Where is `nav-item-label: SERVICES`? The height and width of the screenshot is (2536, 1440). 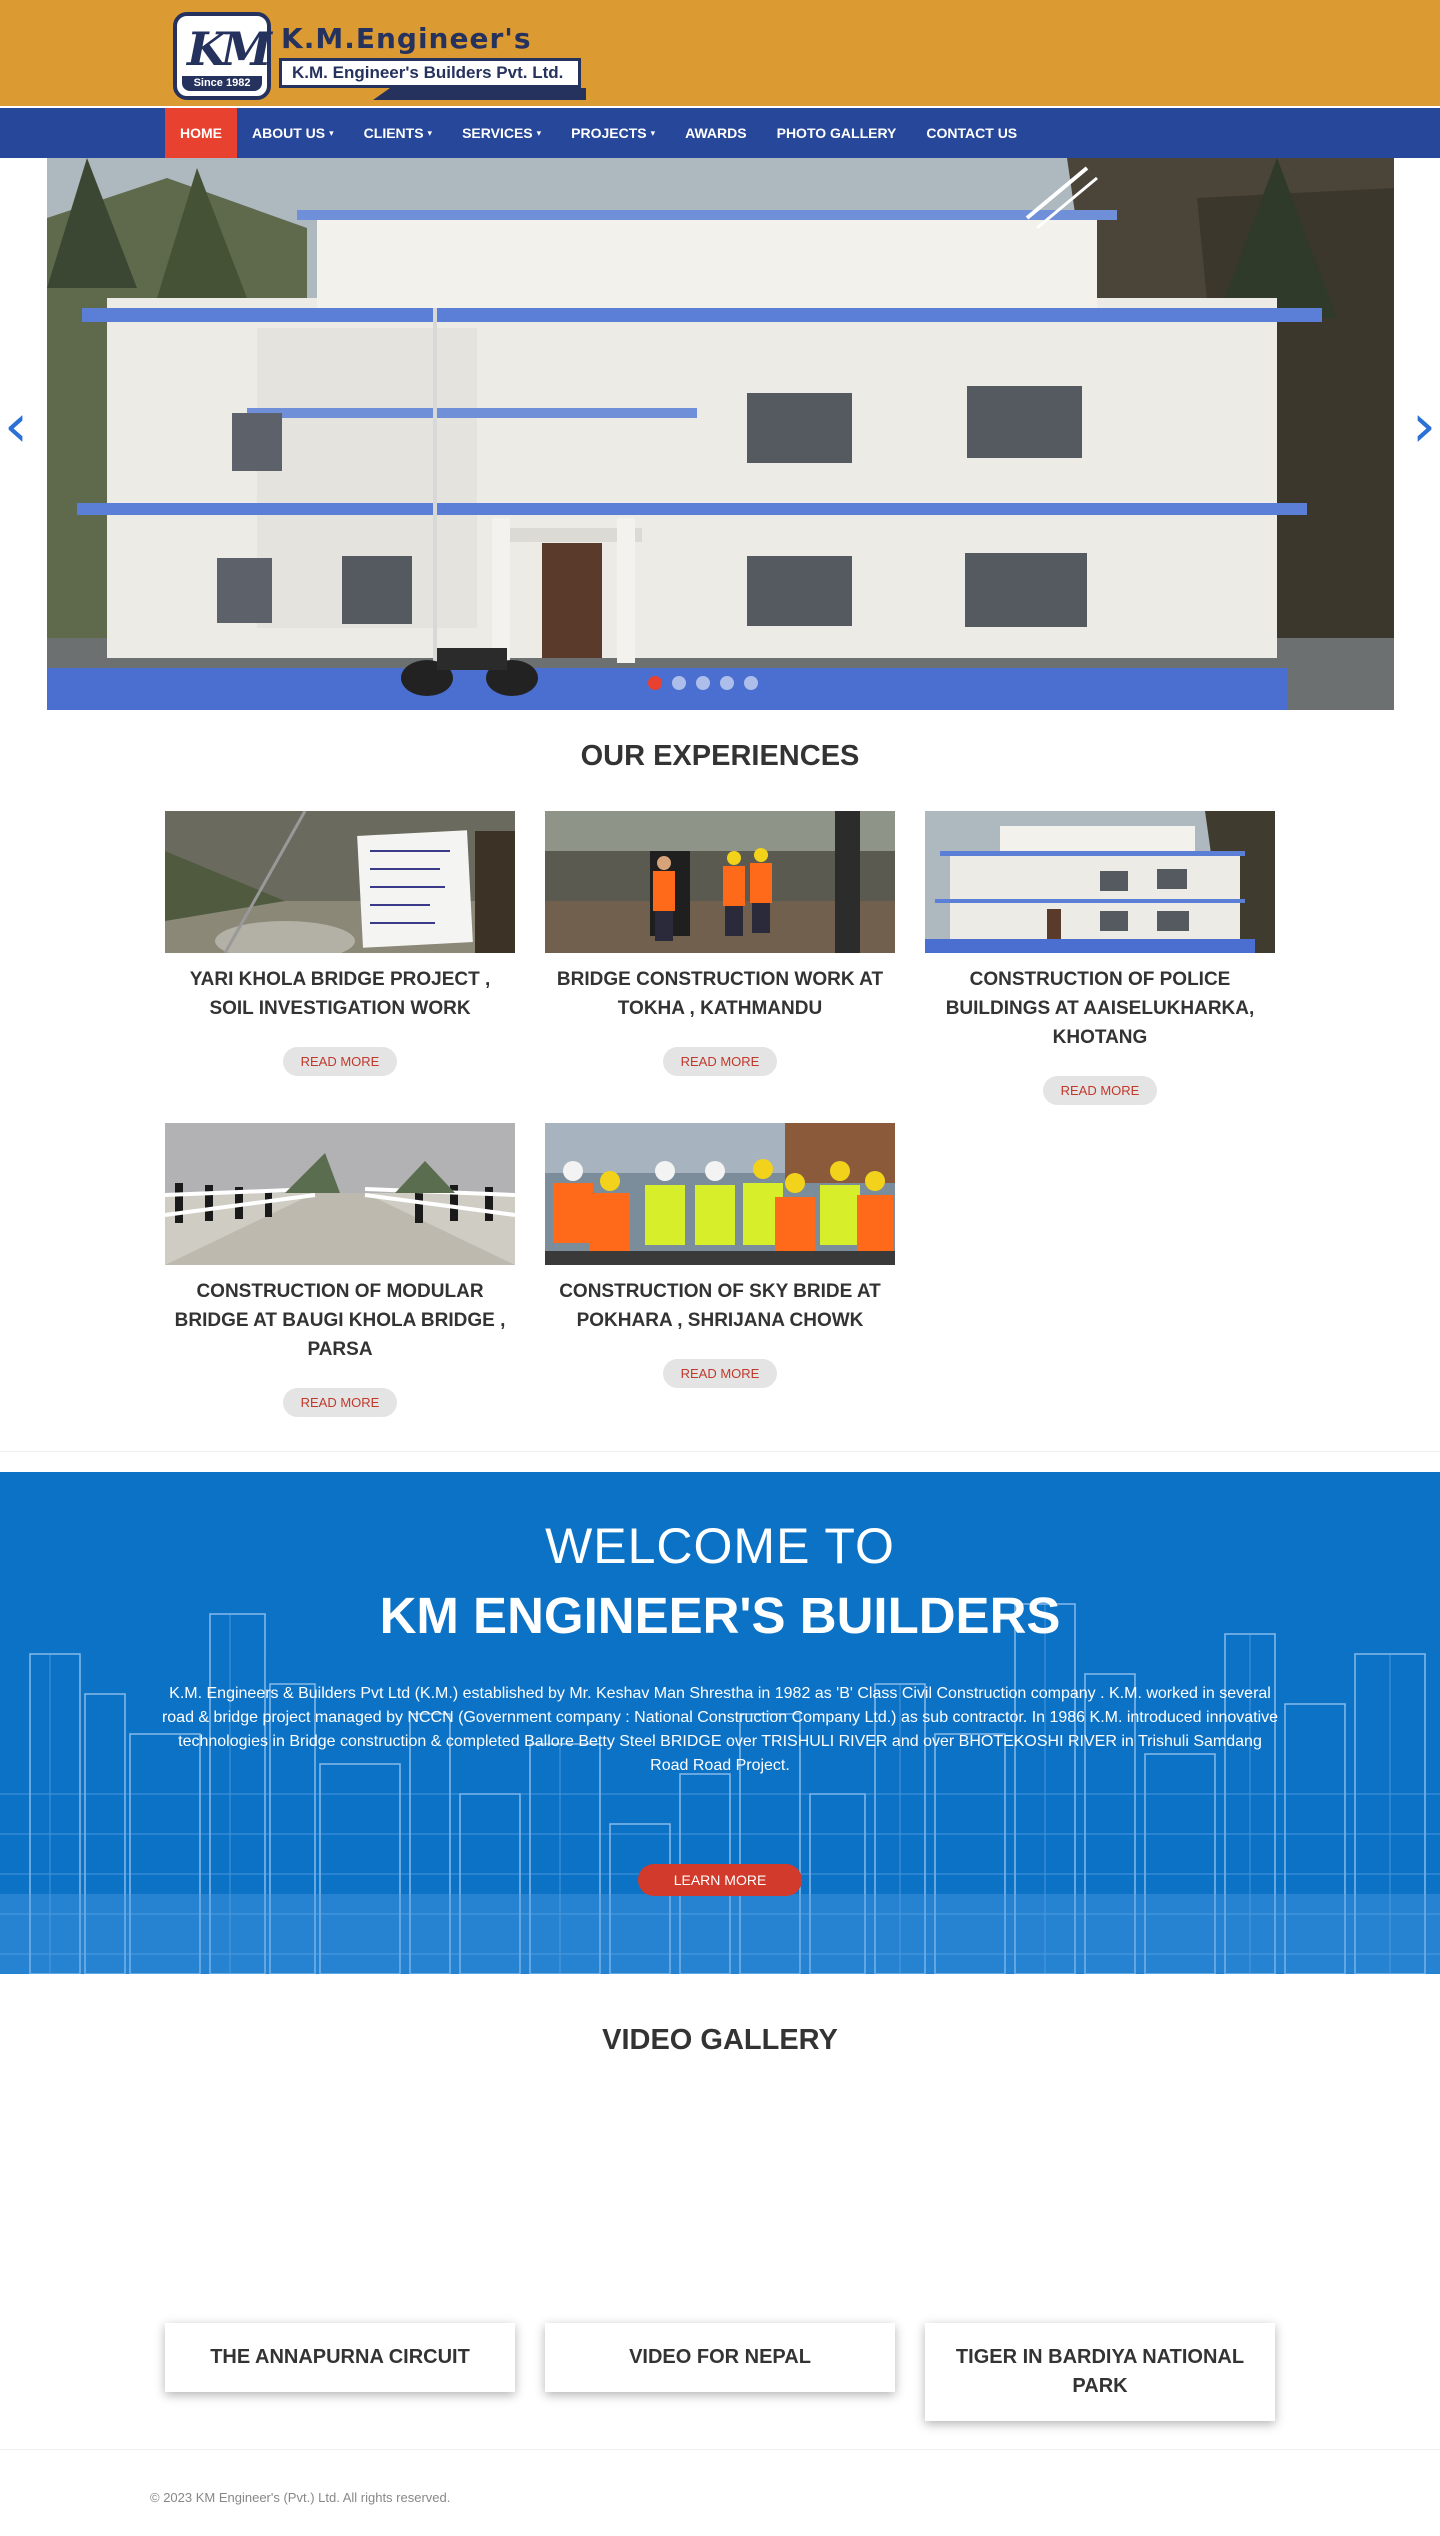 nav-item-label: SERVICES is located at coordinates (497, 133).